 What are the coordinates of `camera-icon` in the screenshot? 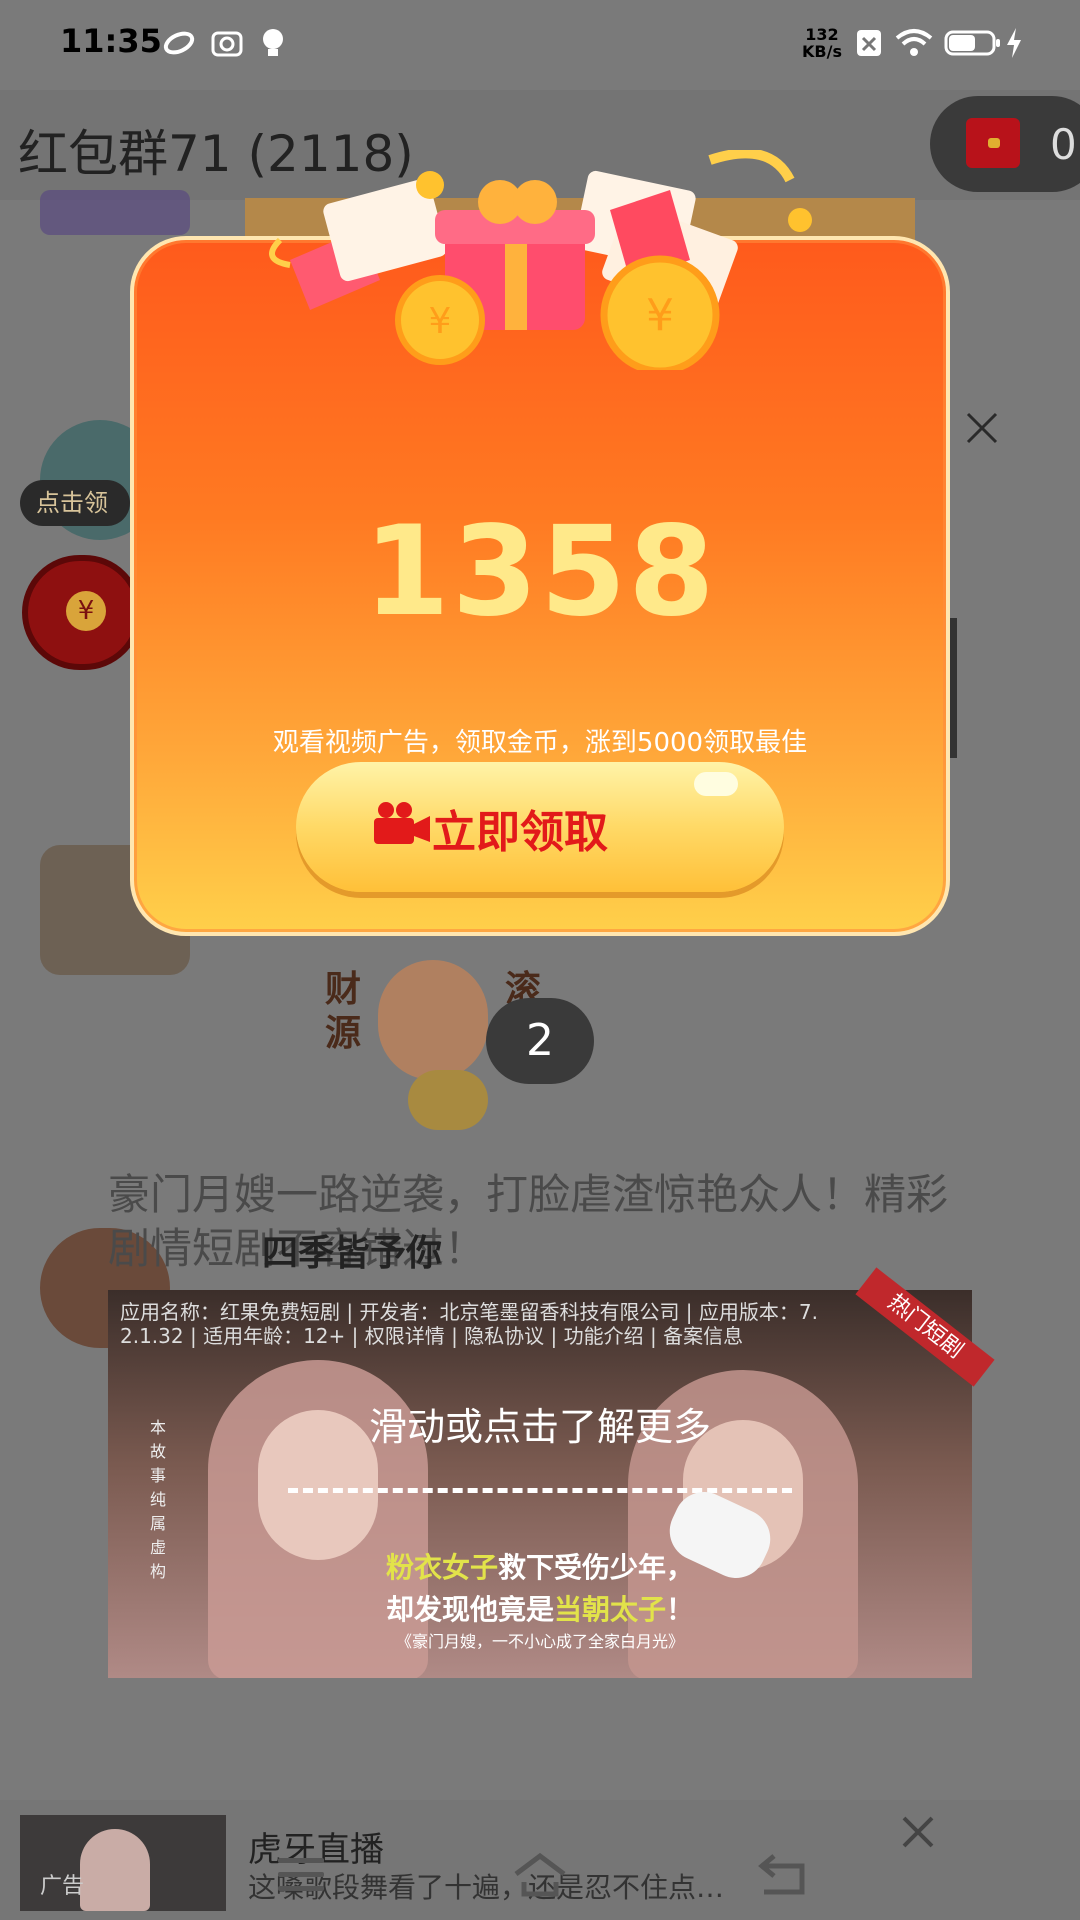 It's located at (227, 44).